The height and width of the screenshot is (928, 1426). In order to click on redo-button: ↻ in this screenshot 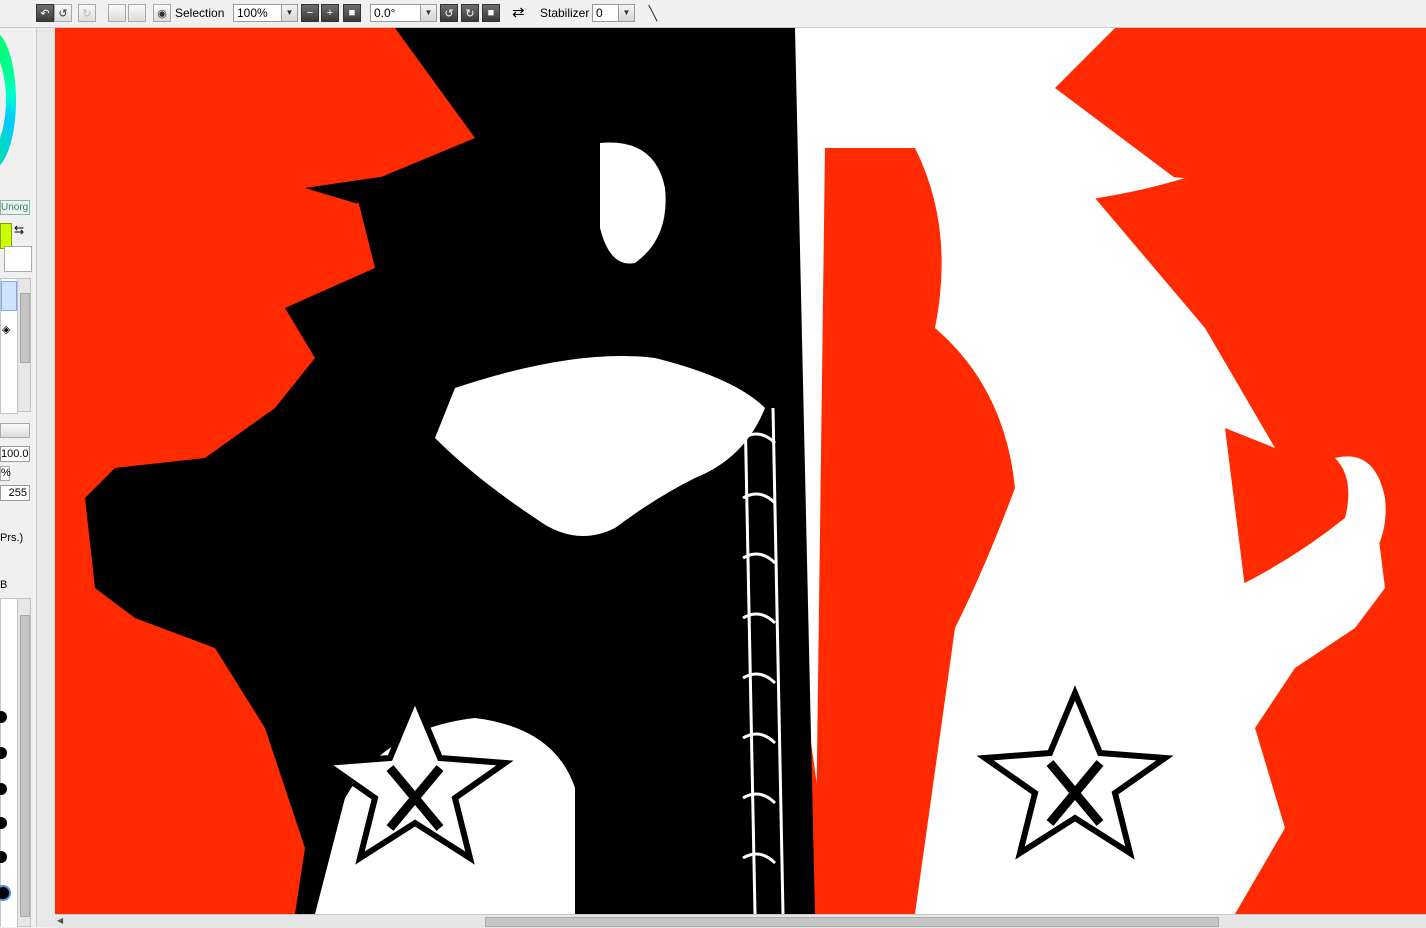, I will do `click(87, 13)`.